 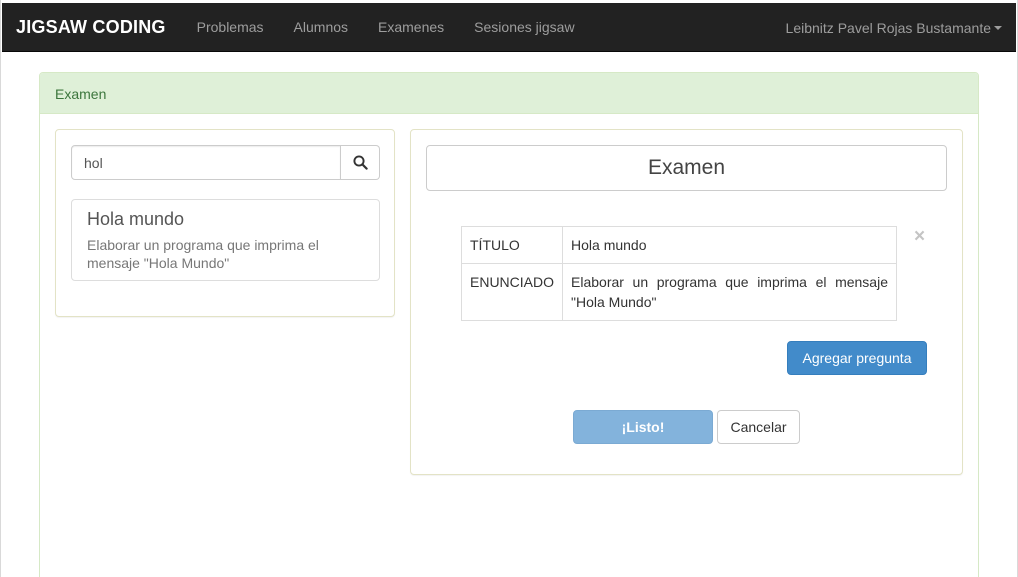 What do you see at coordinates (206, 162) in the screenshot?
I see `search-input` at bounding box center [206, 162].